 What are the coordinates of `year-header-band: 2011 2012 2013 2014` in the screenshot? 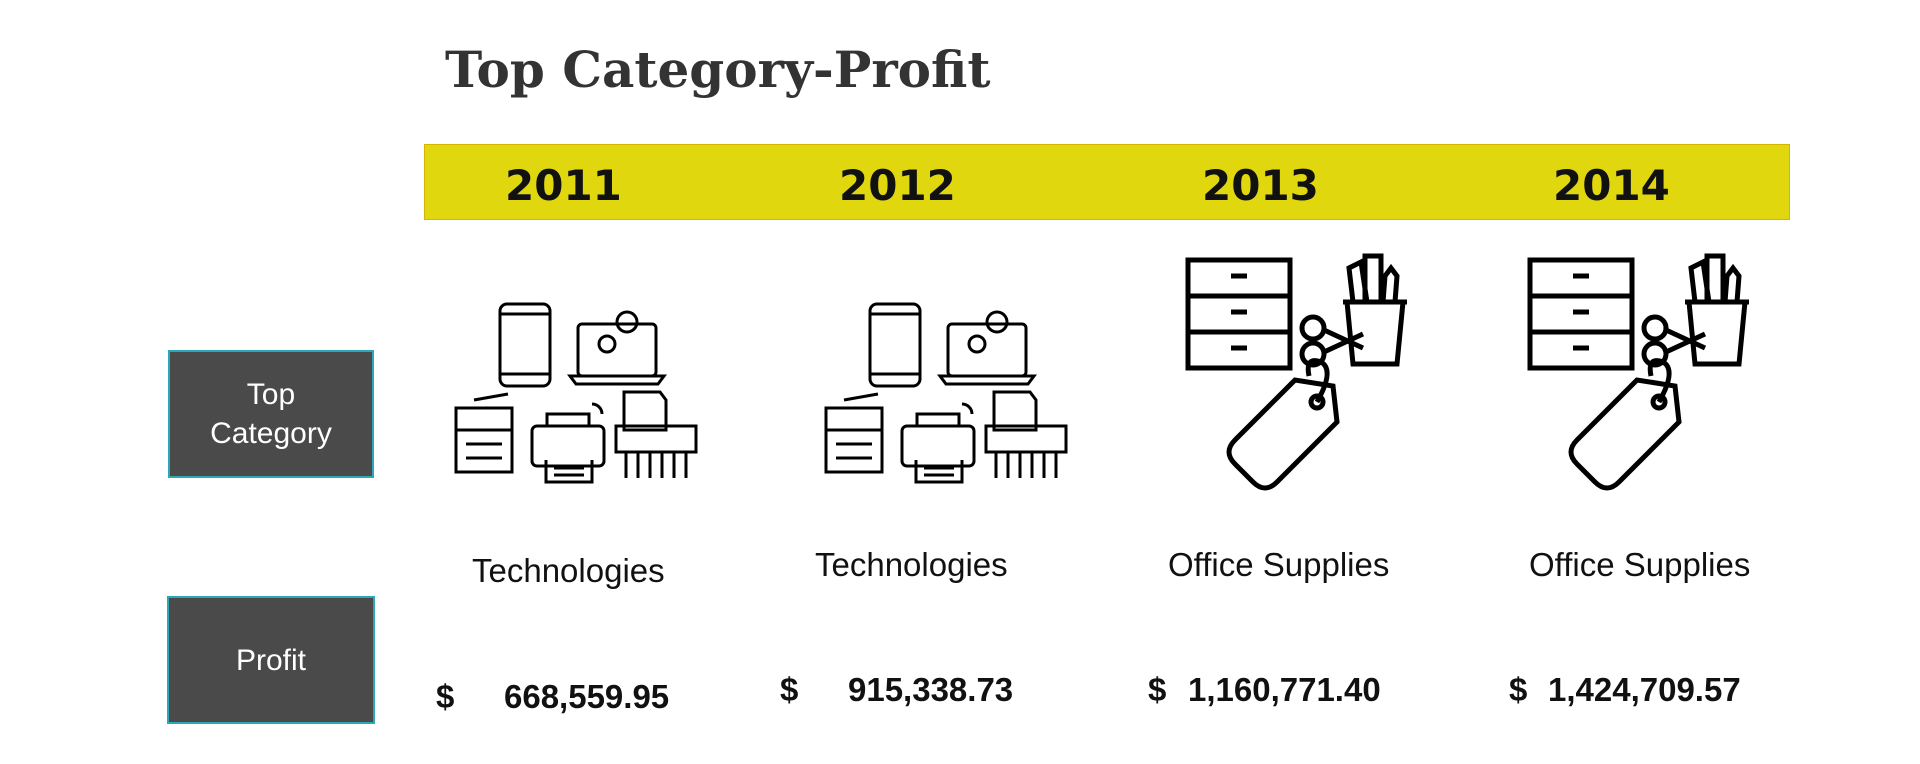 It's located at (1107, 182).